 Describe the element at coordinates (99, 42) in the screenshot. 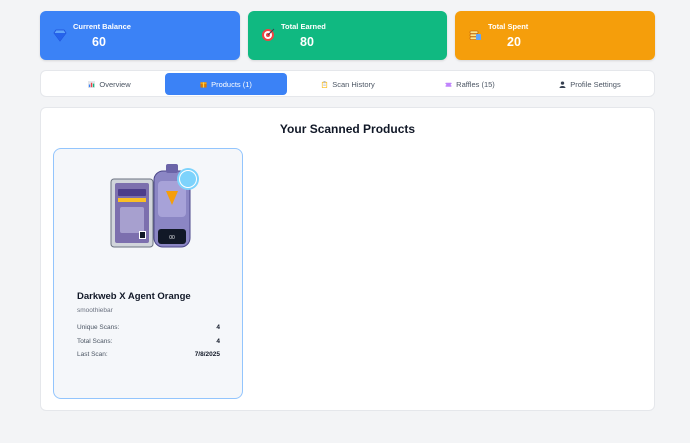

I see `current-balance-value: 60` at that location.